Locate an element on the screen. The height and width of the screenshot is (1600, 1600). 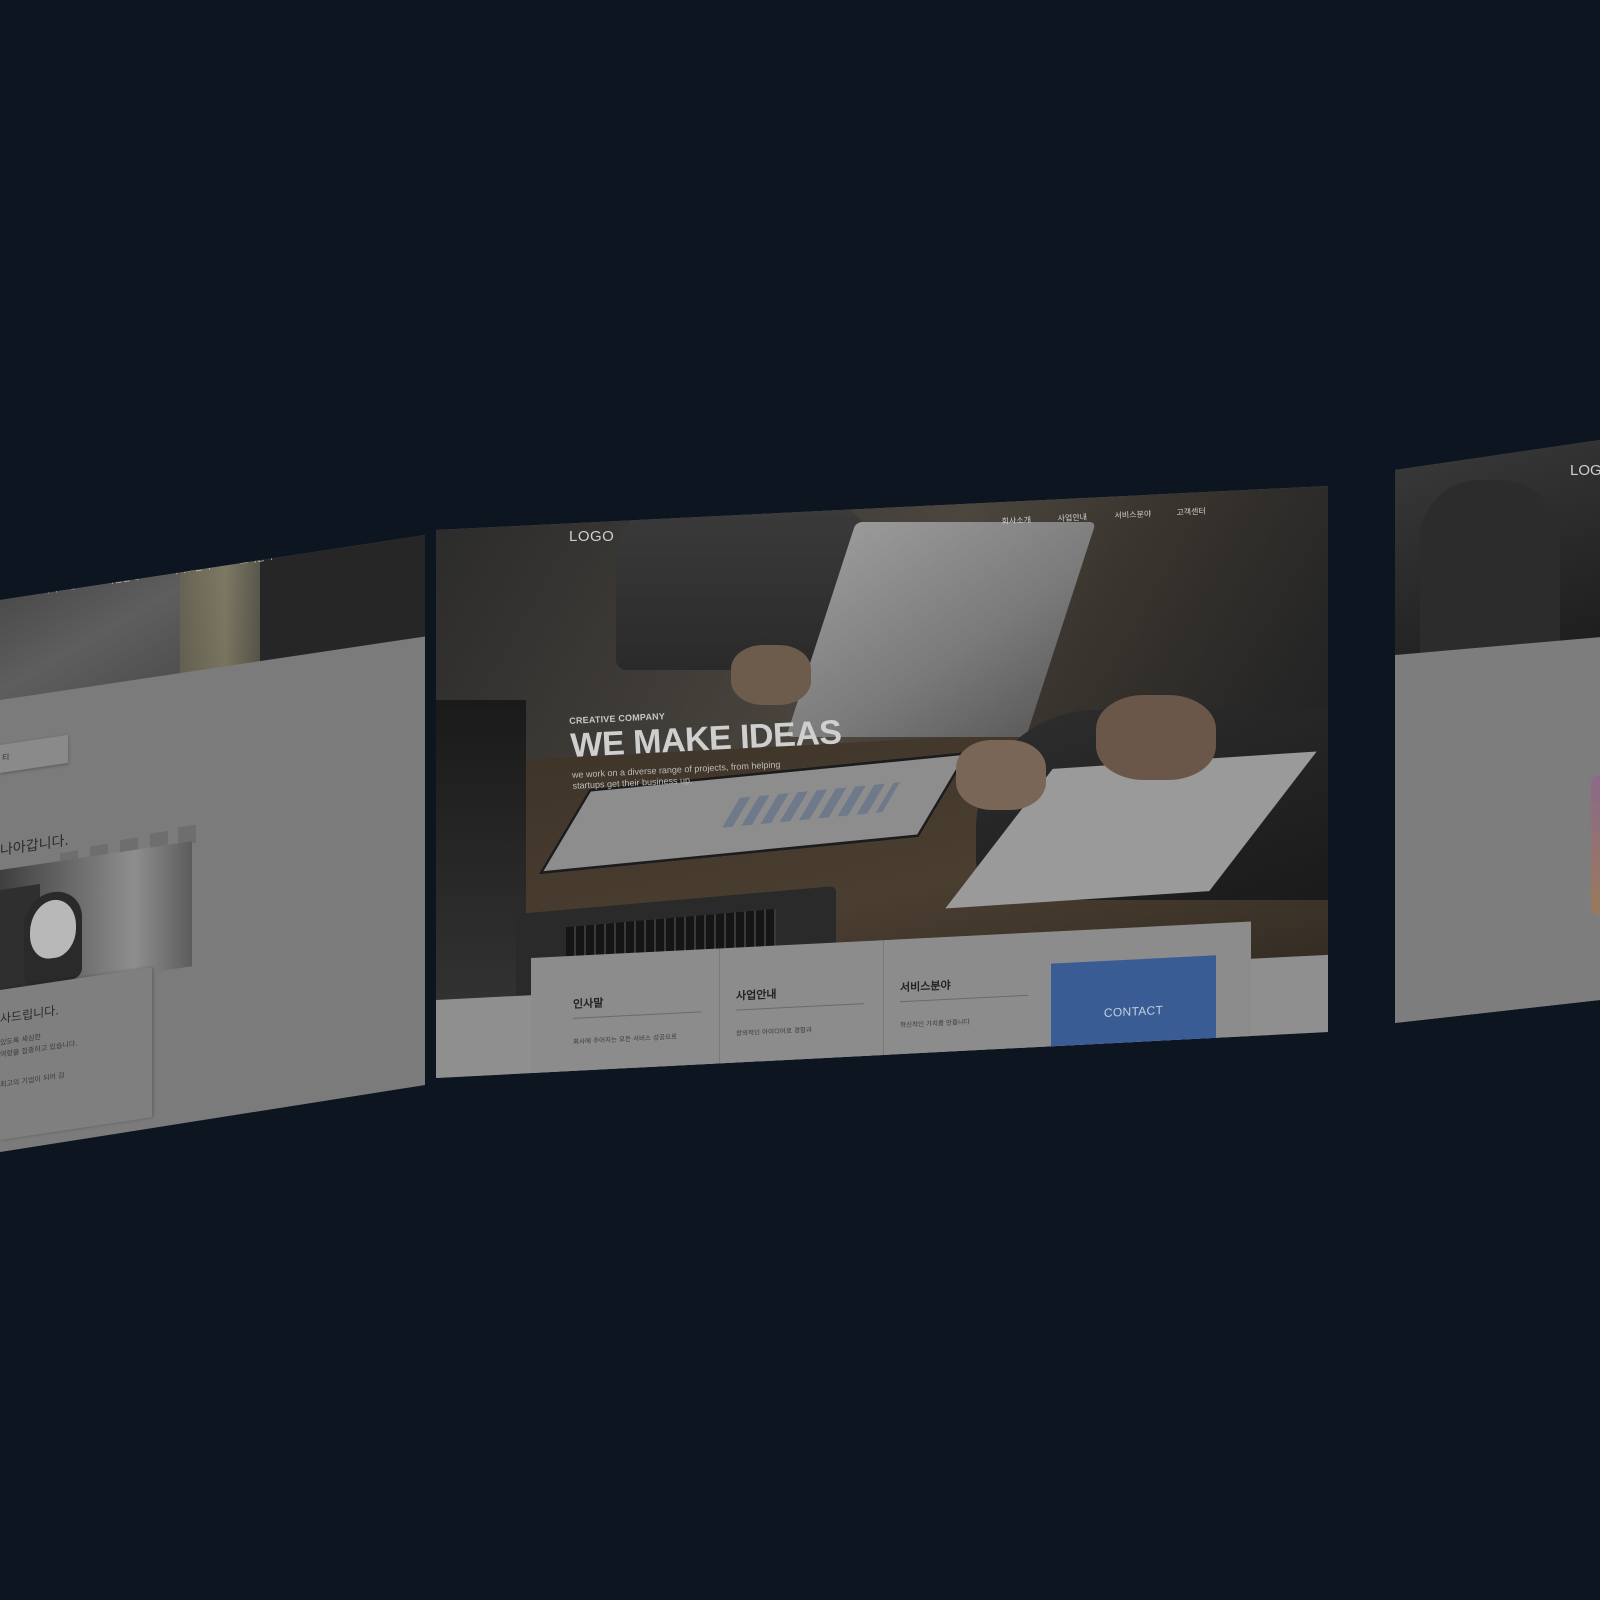
card-greeting: 인사말 회사에 주어지는 모든 서비스 성공으로 is located at coordinates (643, 1013).